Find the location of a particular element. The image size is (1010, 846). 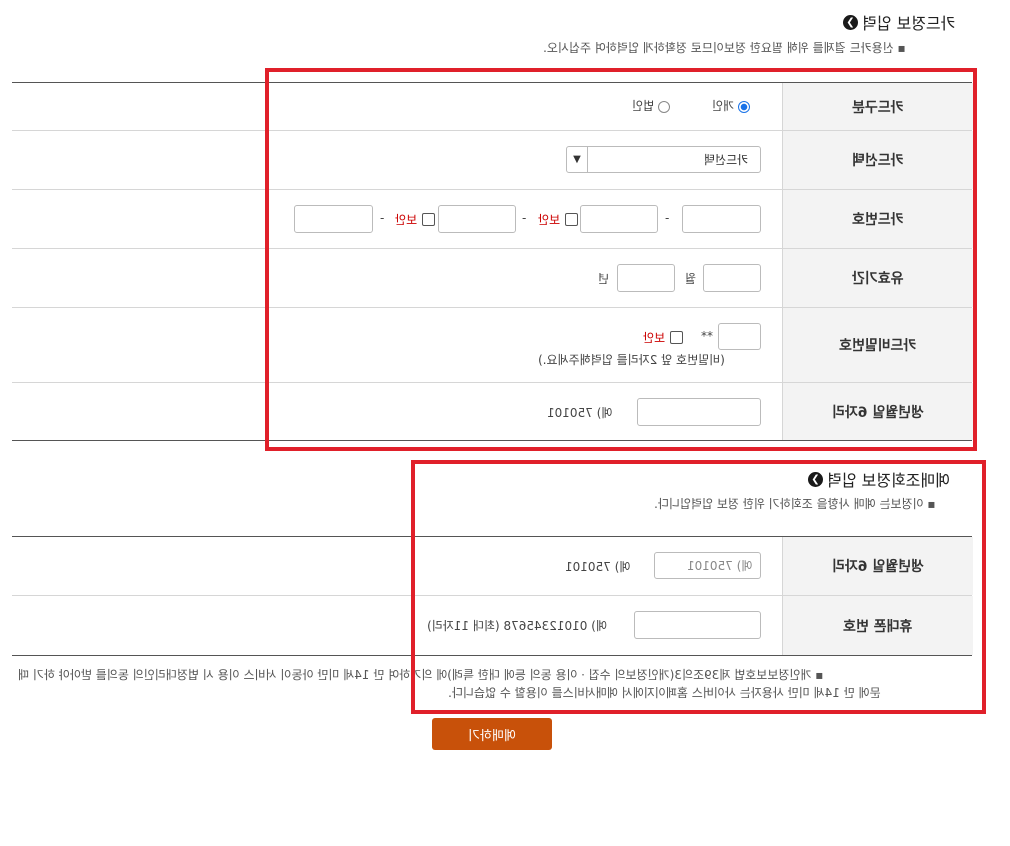

card-section-title: ❮ 카드정보 입력 is located at coordinates (899, 22).